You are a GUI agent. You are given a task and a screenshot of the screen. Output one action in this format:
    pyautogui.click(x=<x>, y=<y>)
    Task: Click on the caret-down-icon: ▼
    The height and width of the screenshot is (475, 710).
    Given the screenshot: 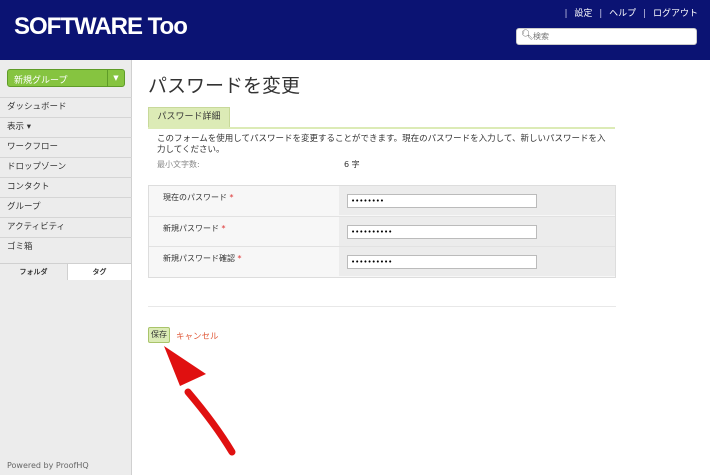 What is the action you would take?
    pyautogui.click(x=115, y=78)
    